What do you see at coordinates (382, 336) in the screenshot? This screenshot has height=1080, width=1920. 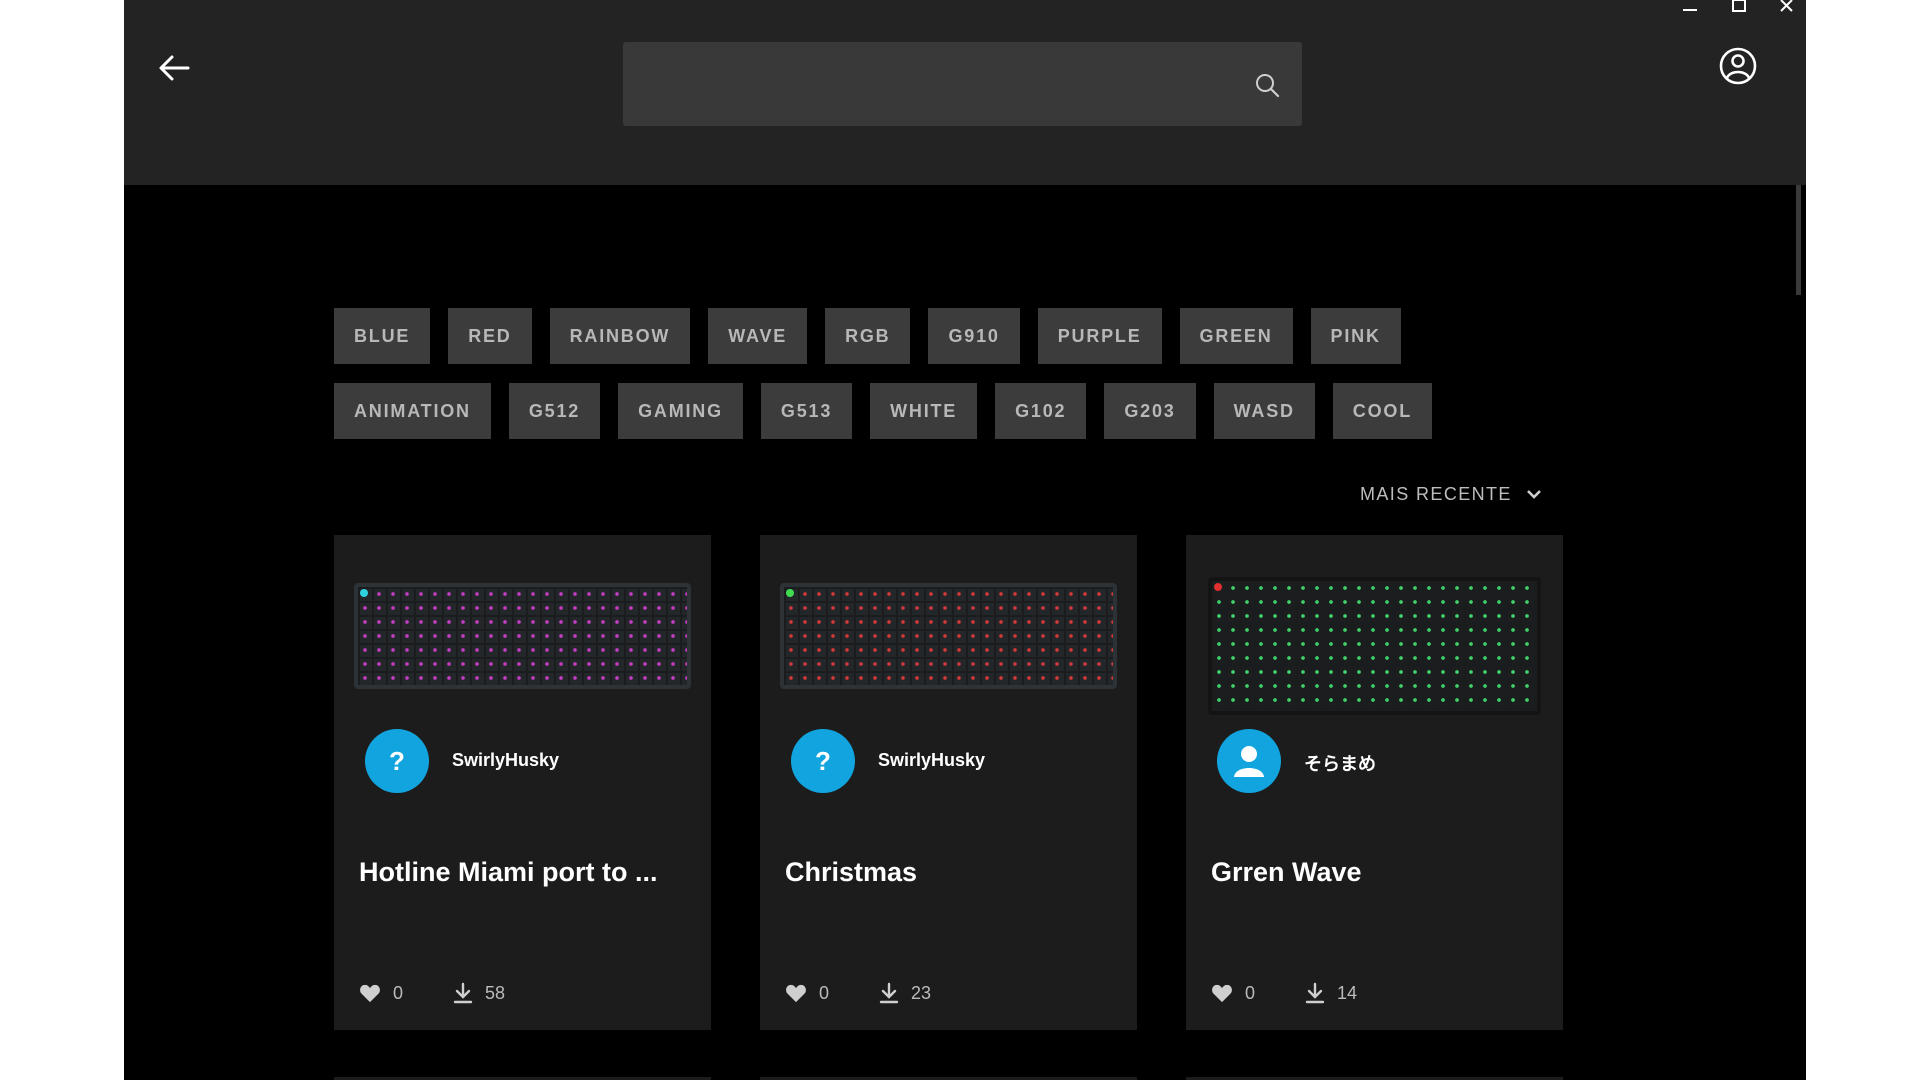 I see `tag-blue: BLUE` at bounding box center [382, 336].